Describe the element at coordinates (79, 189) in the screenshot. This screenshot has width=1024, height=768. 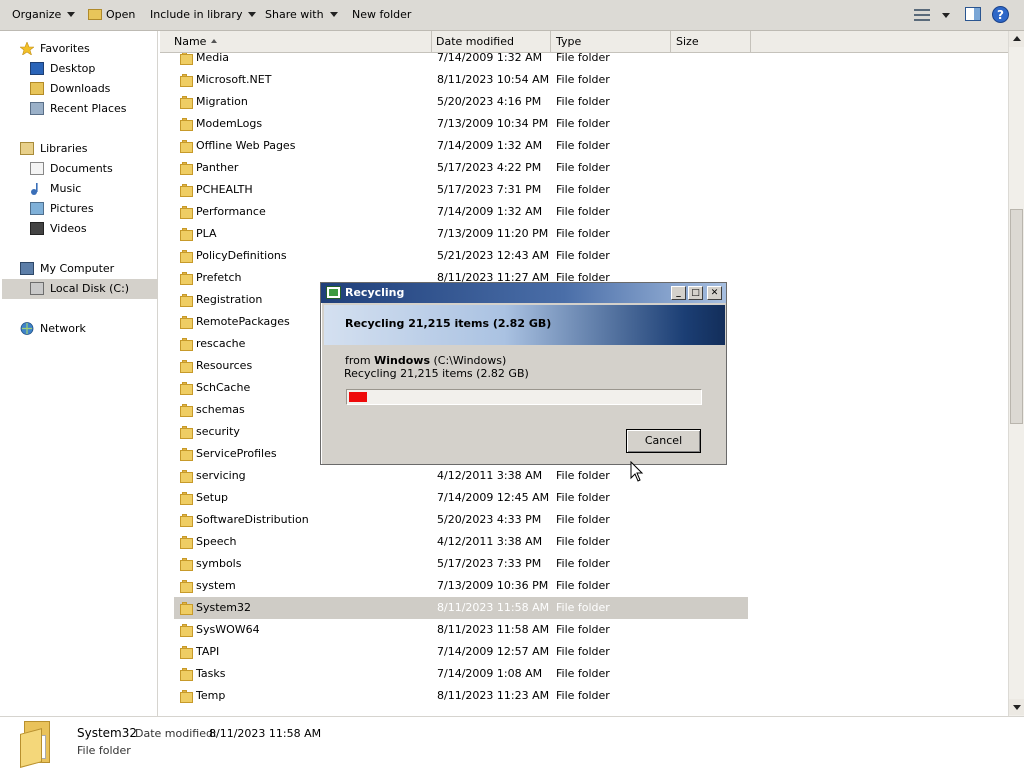
I see `nav-music: Music` at that location.